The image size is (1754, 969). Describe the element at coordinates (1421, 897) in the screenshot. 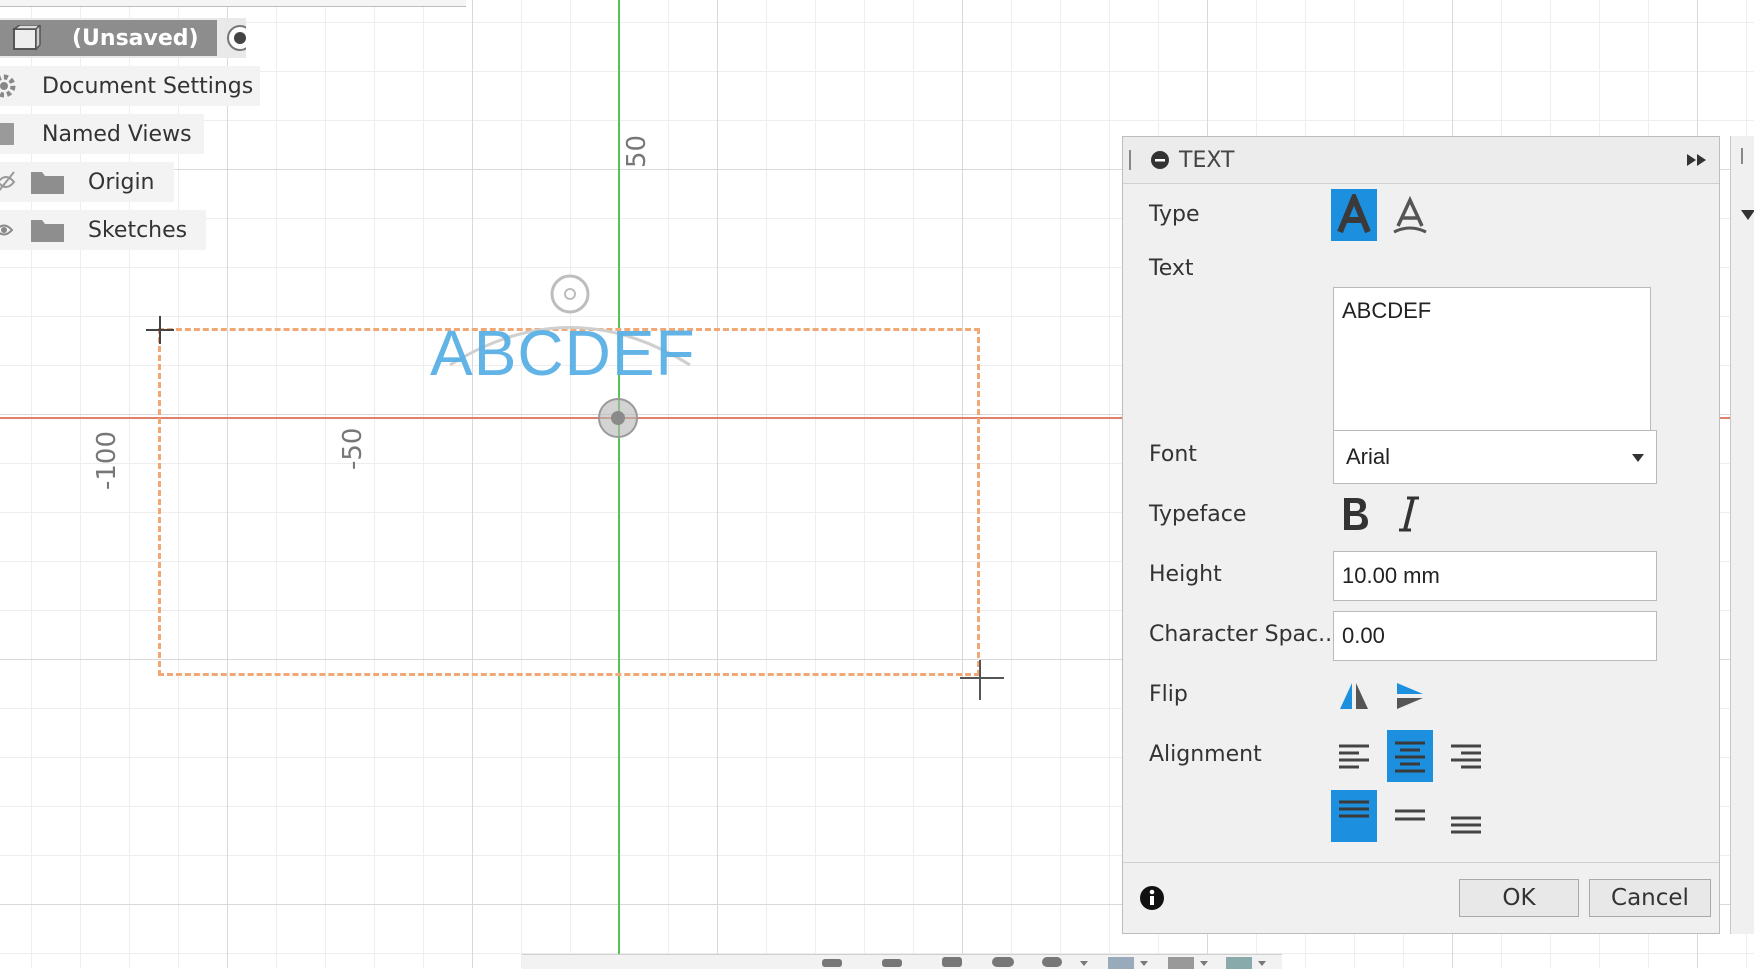

I see `dialog-footer: OK Cancel` at that location.